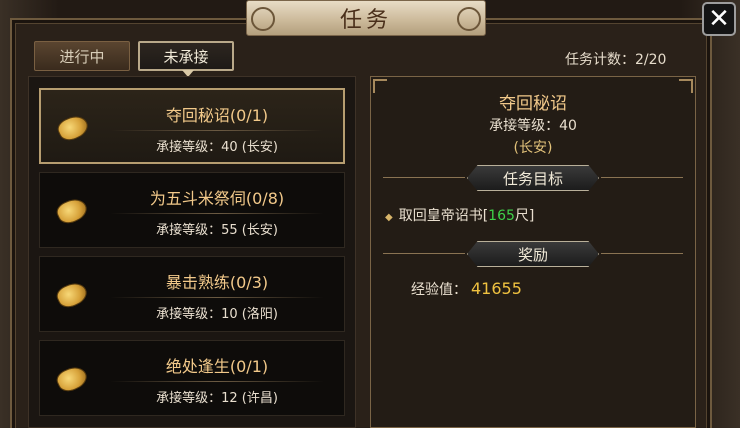 This screenshot has width=740, height=428. I want to click on quest-count-value: 2/20, so click(651, 60).